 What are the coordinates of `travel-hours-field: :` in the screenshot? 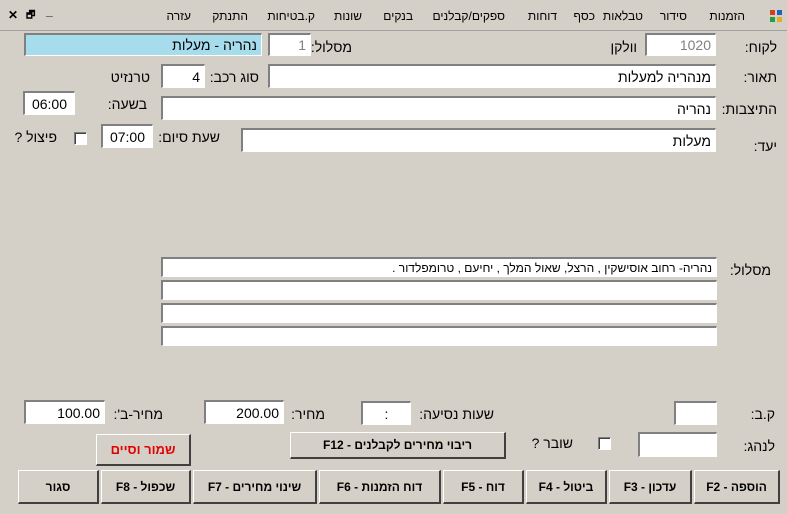 It's located at (386, 413).